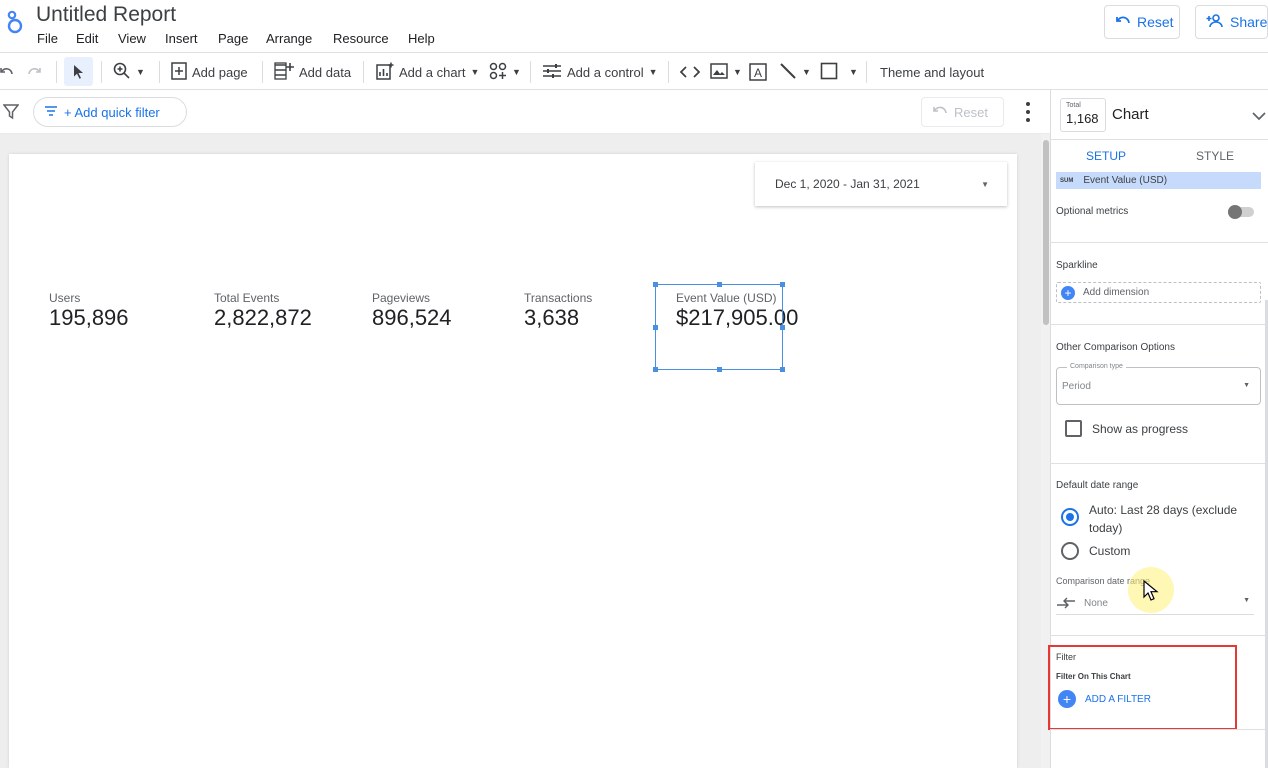 Image resolution: width=1268 pixels, height=768 pixels. I want to click on image-icon, so click(719, 72).